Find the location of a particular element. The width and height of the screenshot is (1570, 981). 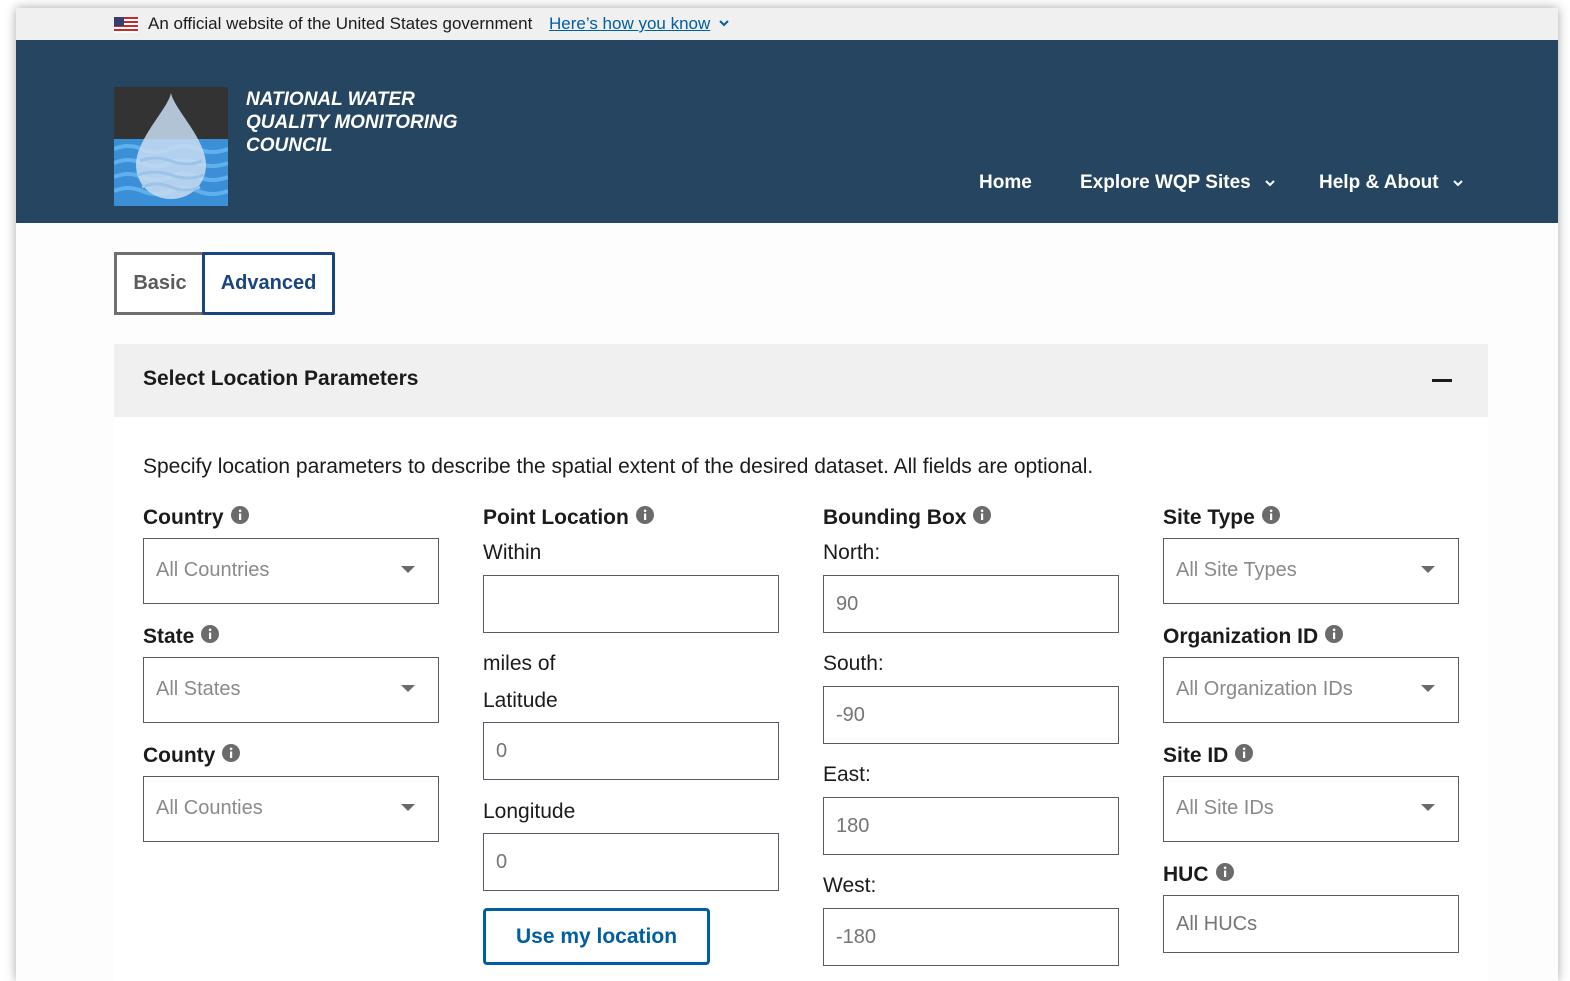

organization-id-select: All Organization IDs is located at coordinates (1311, 690).